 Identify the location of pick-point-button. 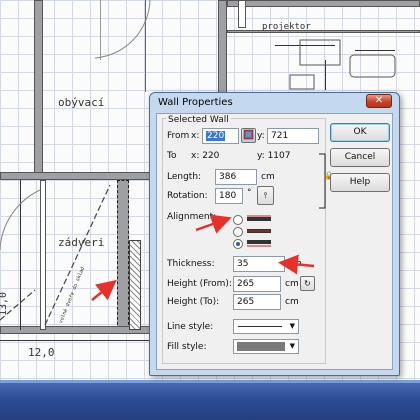
(248, 135).